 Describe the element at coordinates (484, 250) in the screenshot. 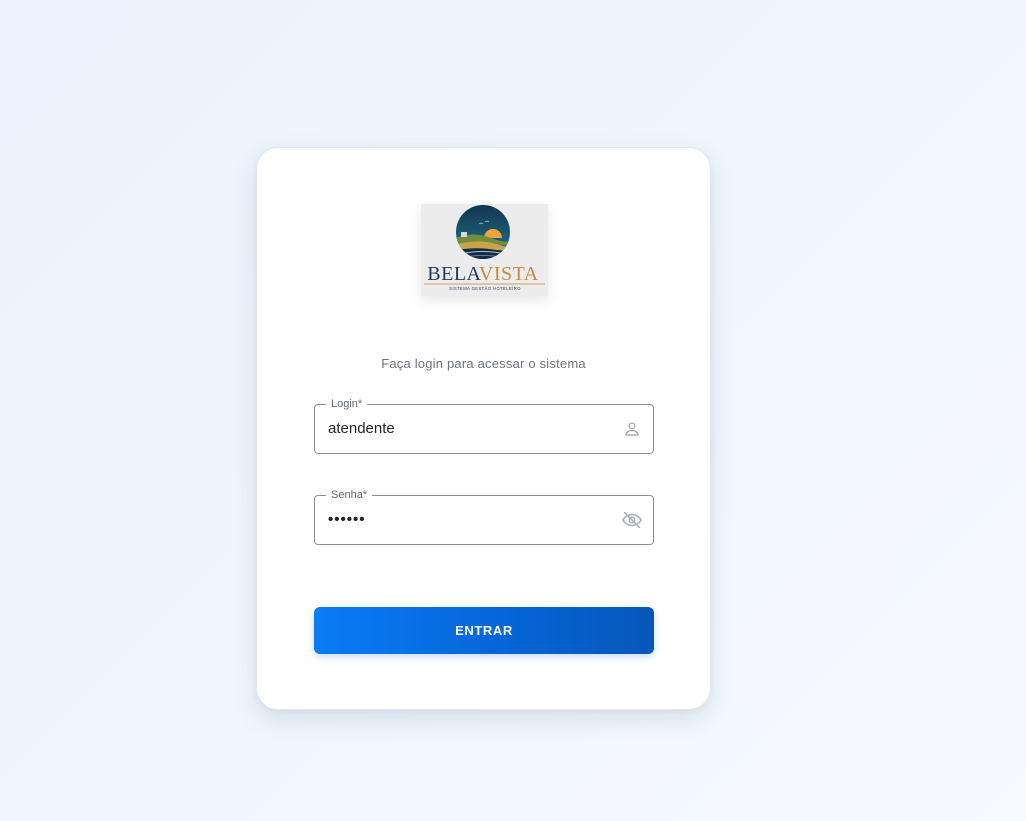

I see `belavista-logo: BELAVISTA SISTEMA GESTÃO HOTELEIRO` at that location.